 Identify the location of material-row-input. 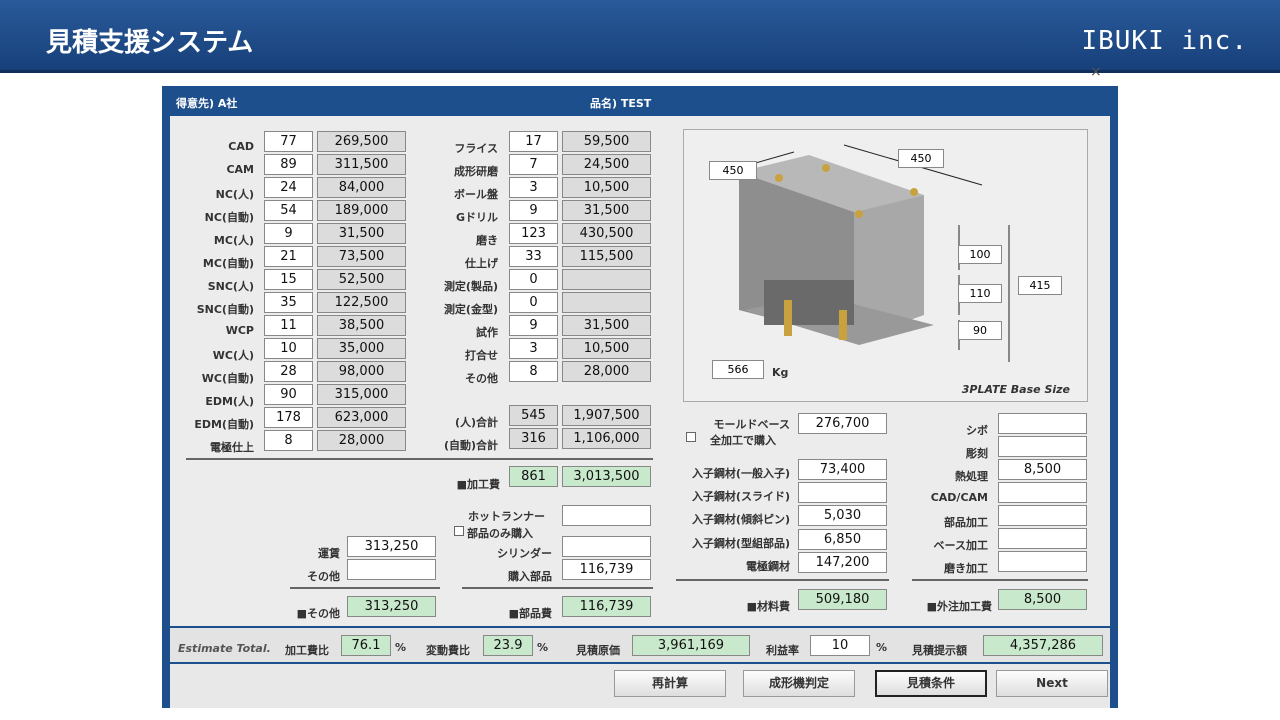
(842, 492).